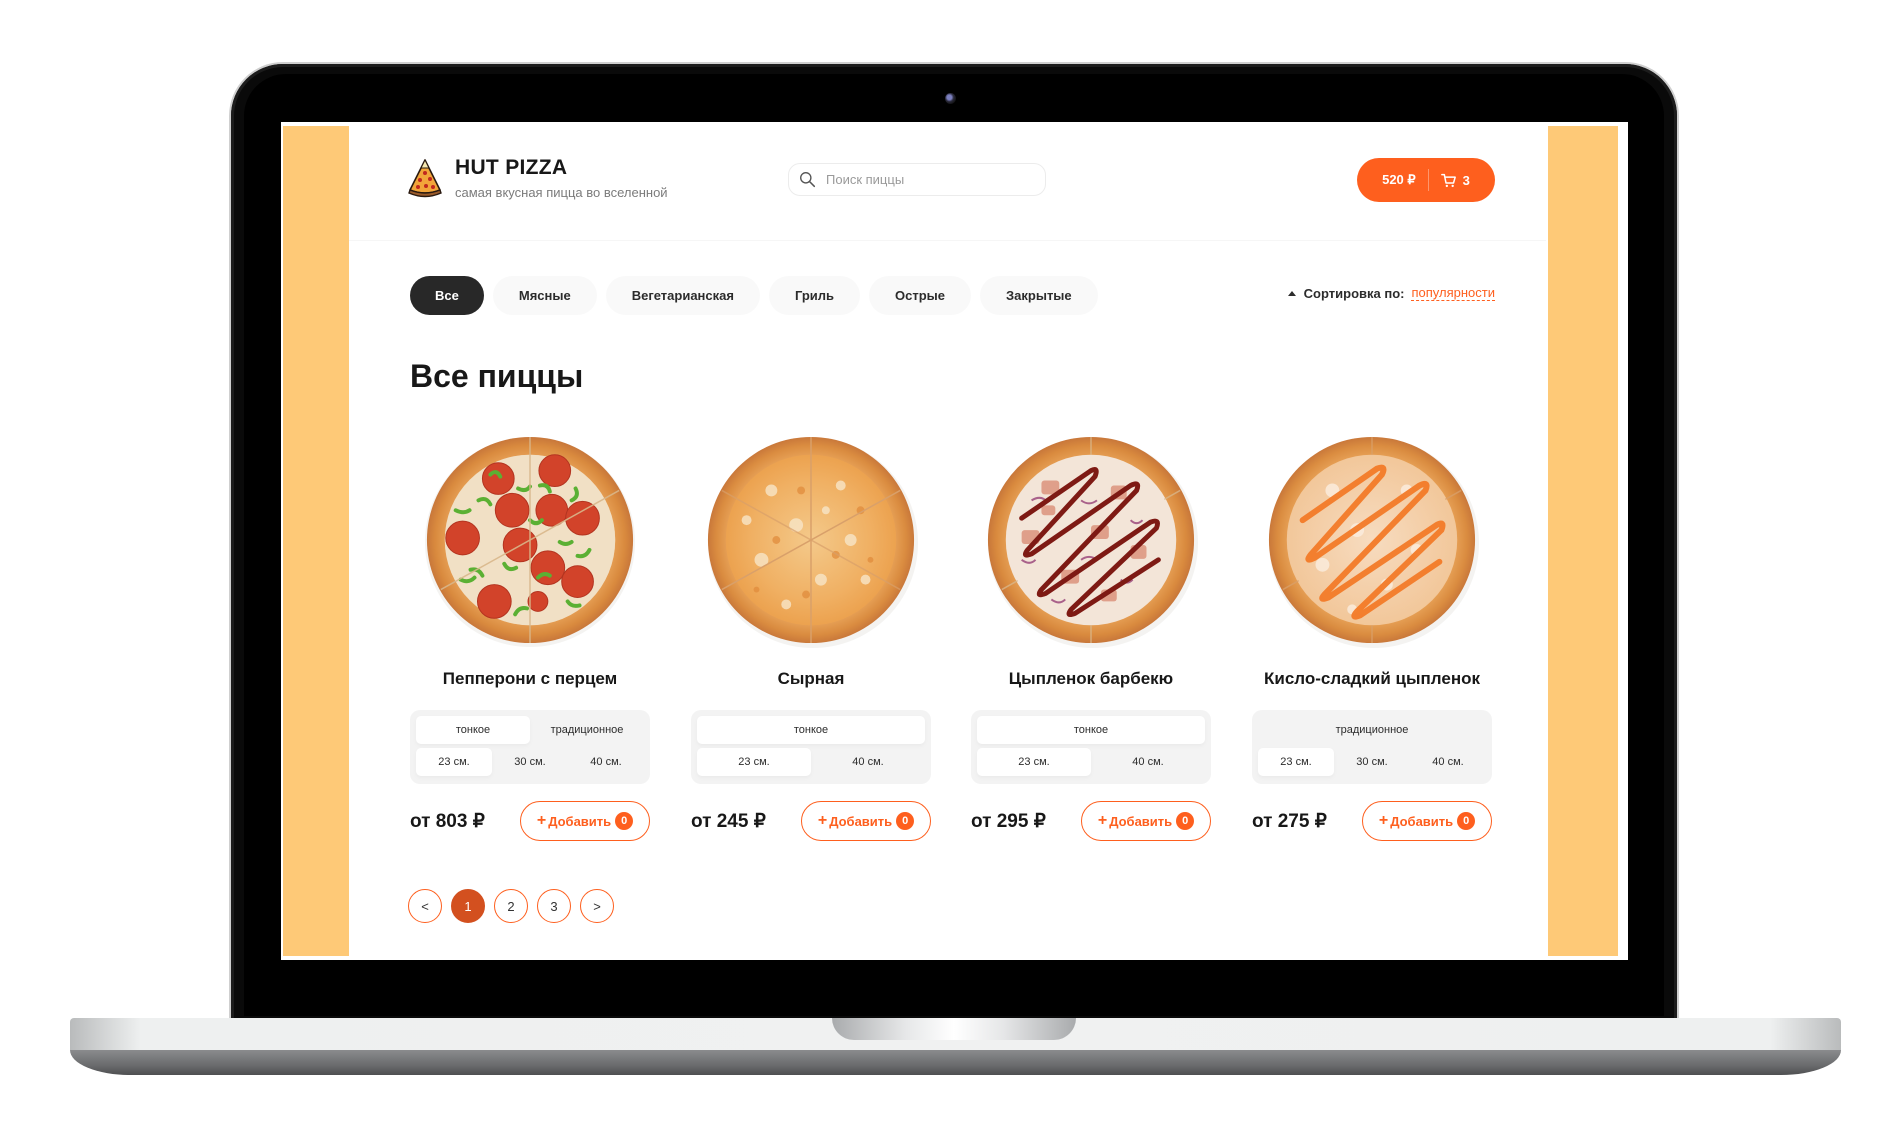 This screenshot has width=1895, height=1139. I want to click on header-divider, so click(947, 240).